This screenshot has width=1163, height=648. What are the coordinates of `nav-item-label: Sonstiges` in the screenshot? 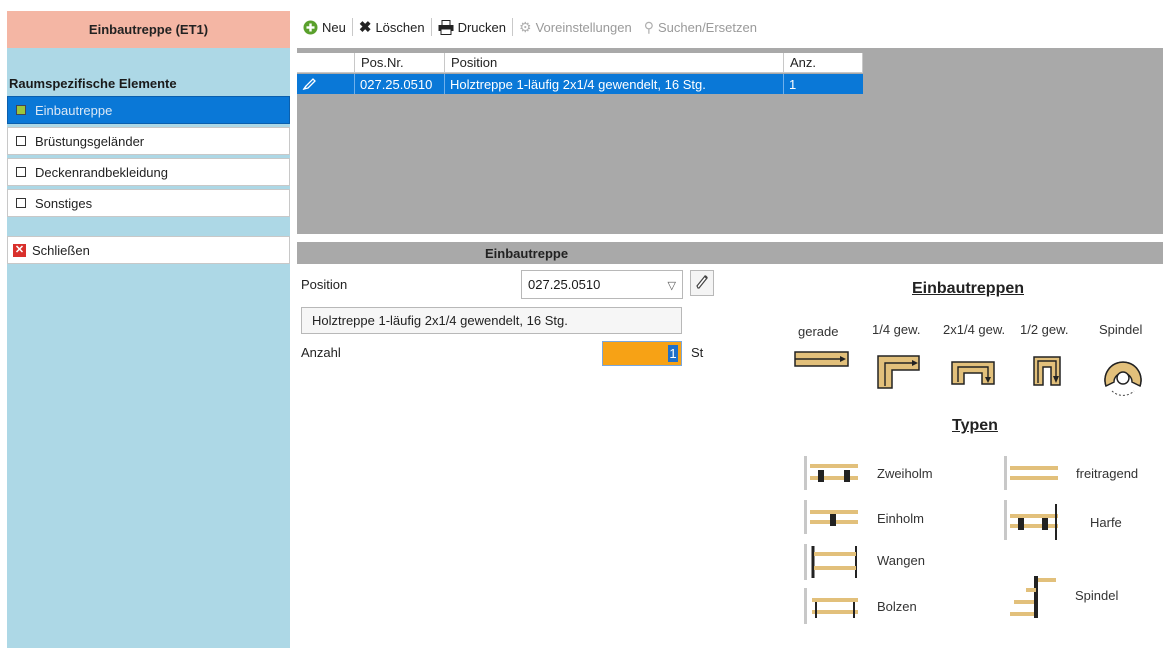 It's located at (64, 203).